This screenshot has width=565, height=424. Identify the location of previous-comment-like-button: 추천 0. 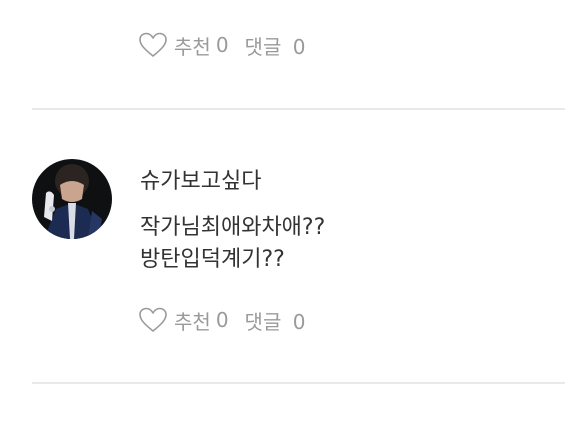
(183, 45).